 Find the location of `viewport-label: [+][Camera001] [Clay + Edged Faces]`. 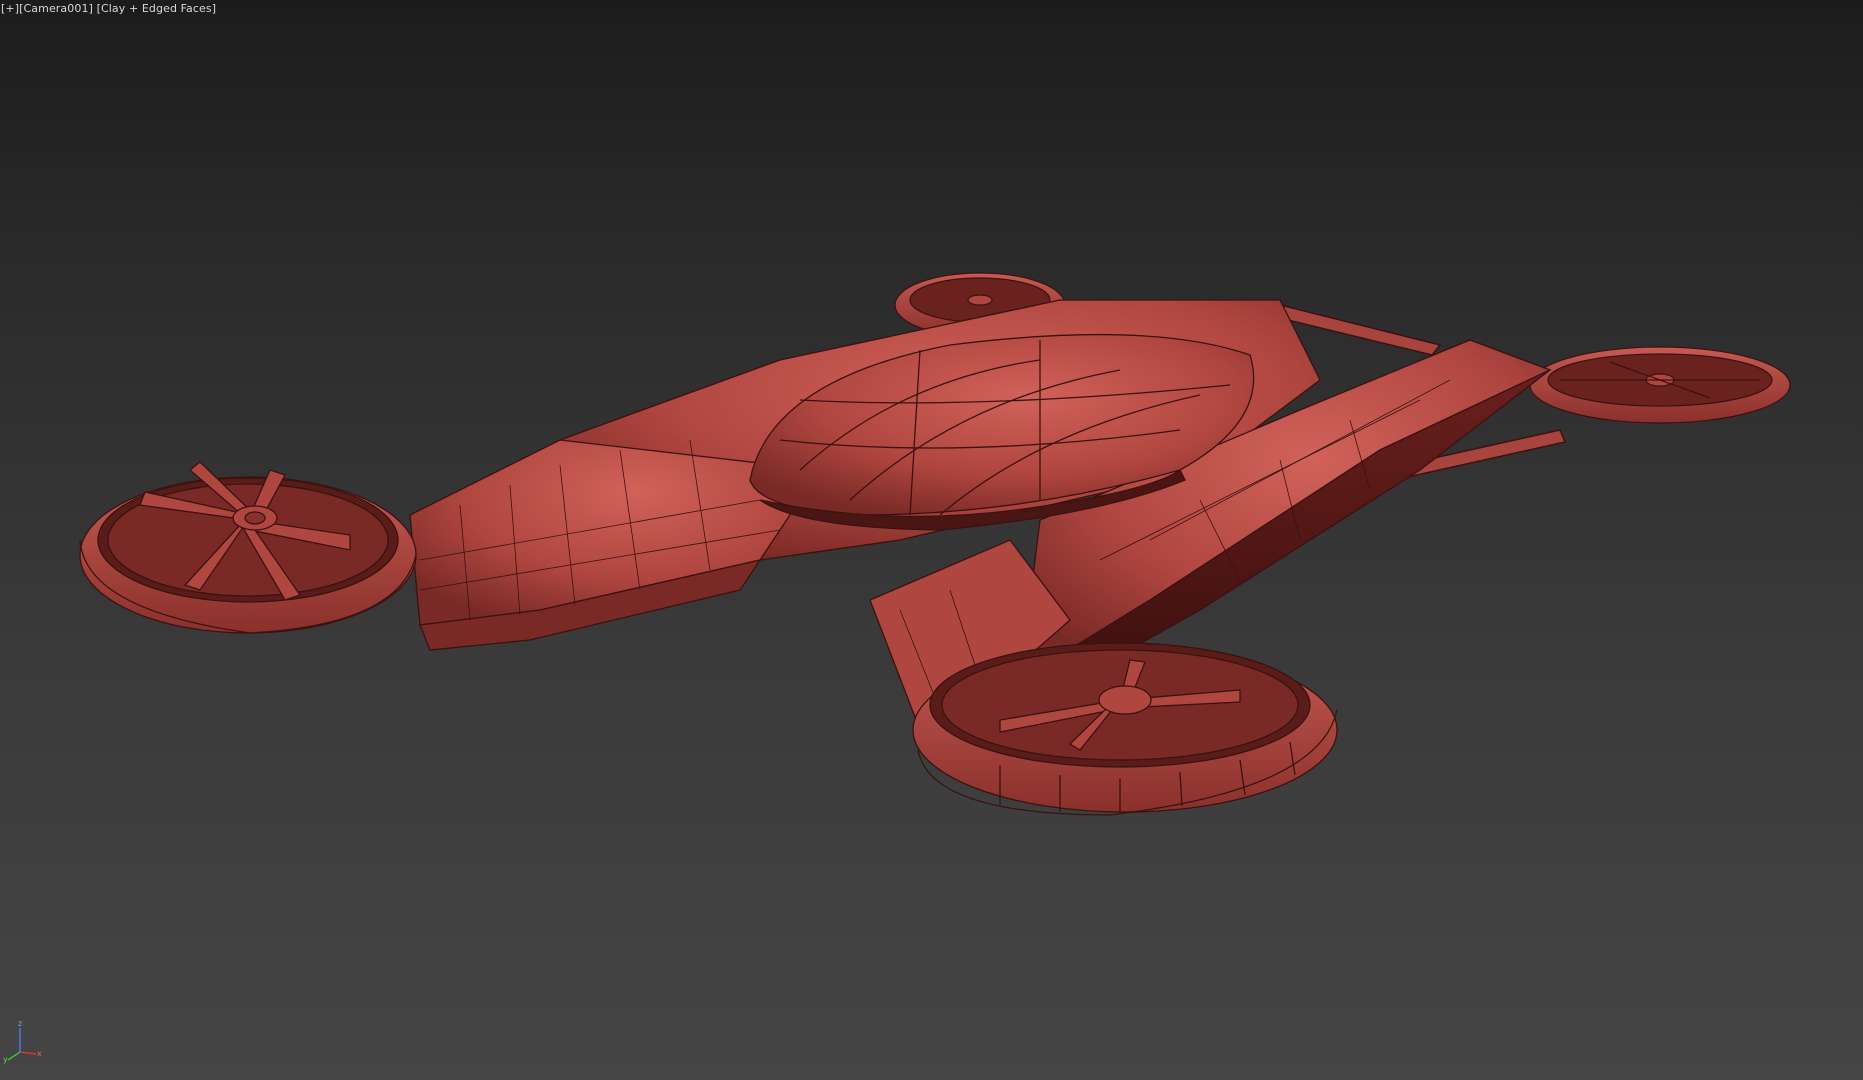

viewport-label: [+][Camera001] [Clay + Edged Faces] is located at coordinates (108, 8).